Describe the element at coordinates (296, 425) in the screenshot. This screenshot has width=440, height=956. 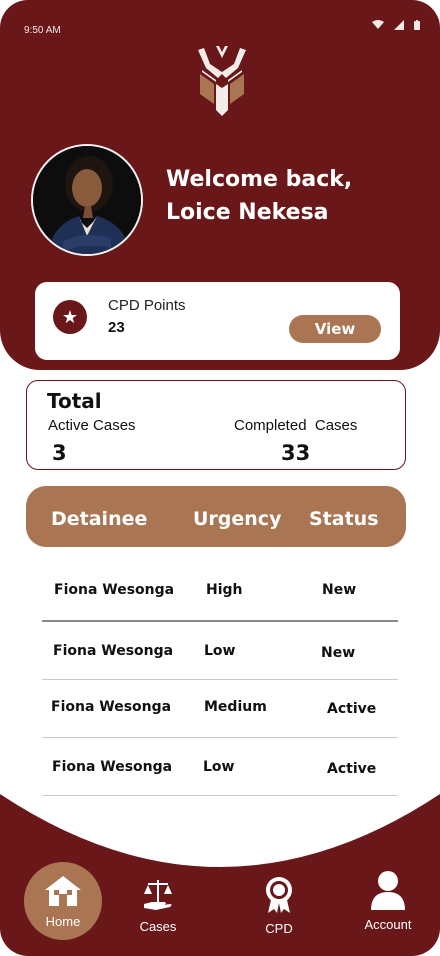
I see `completed-cases-label: Completed Cases` at that location.